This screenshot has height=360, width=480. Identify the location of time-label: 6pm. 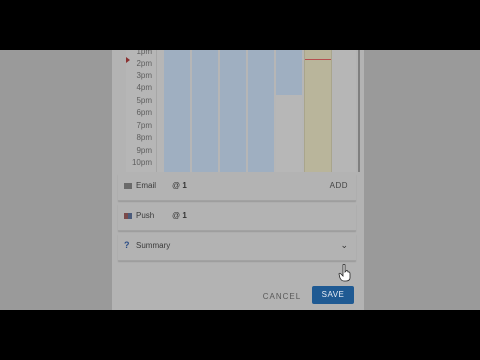
(144, 112).